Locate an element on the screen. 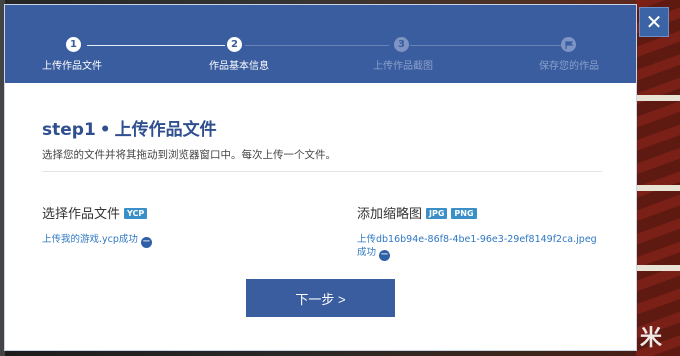 The width and height of the screenshot is (680, 356). file-upload-status: 上传我的游戏.ycp成功 − is located at coordinates (97, 240).